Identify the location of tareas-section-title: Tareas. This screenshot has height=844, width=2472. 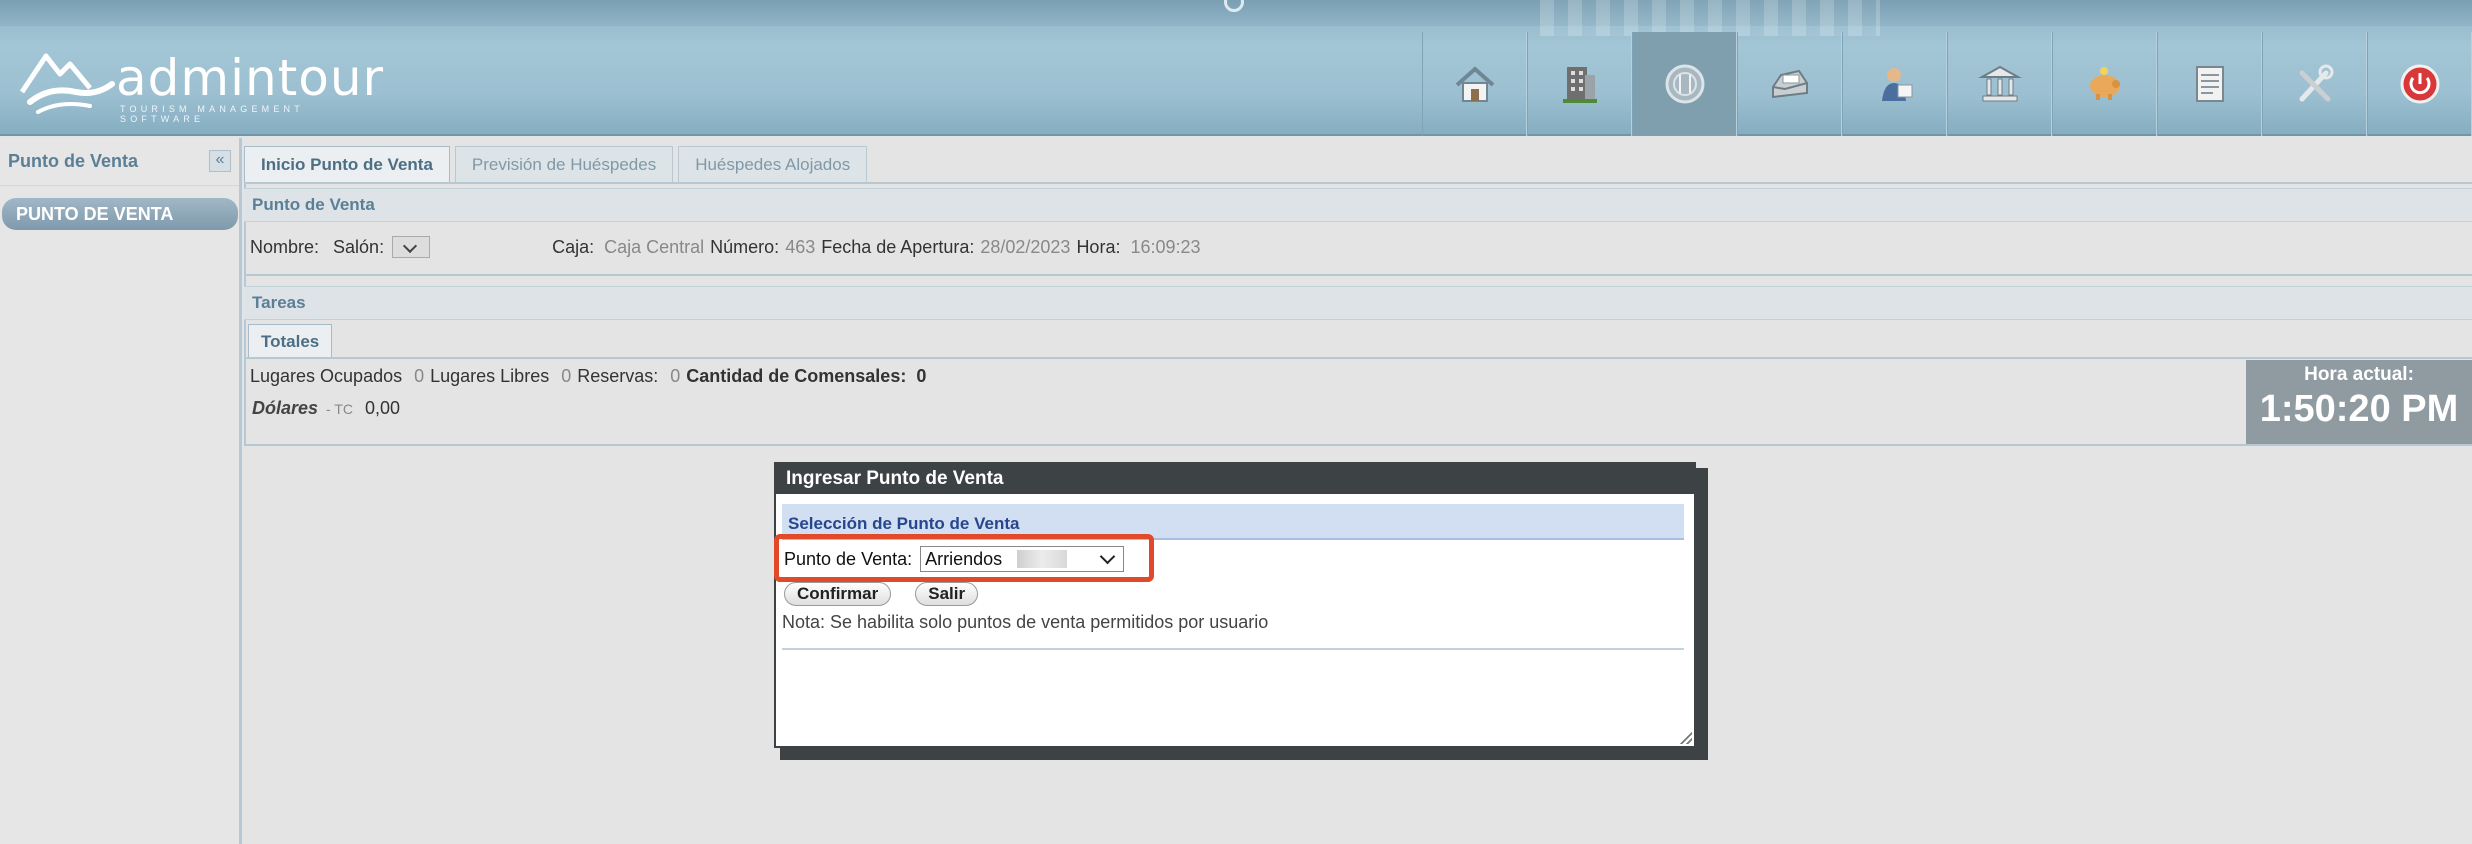
(1358, 303).